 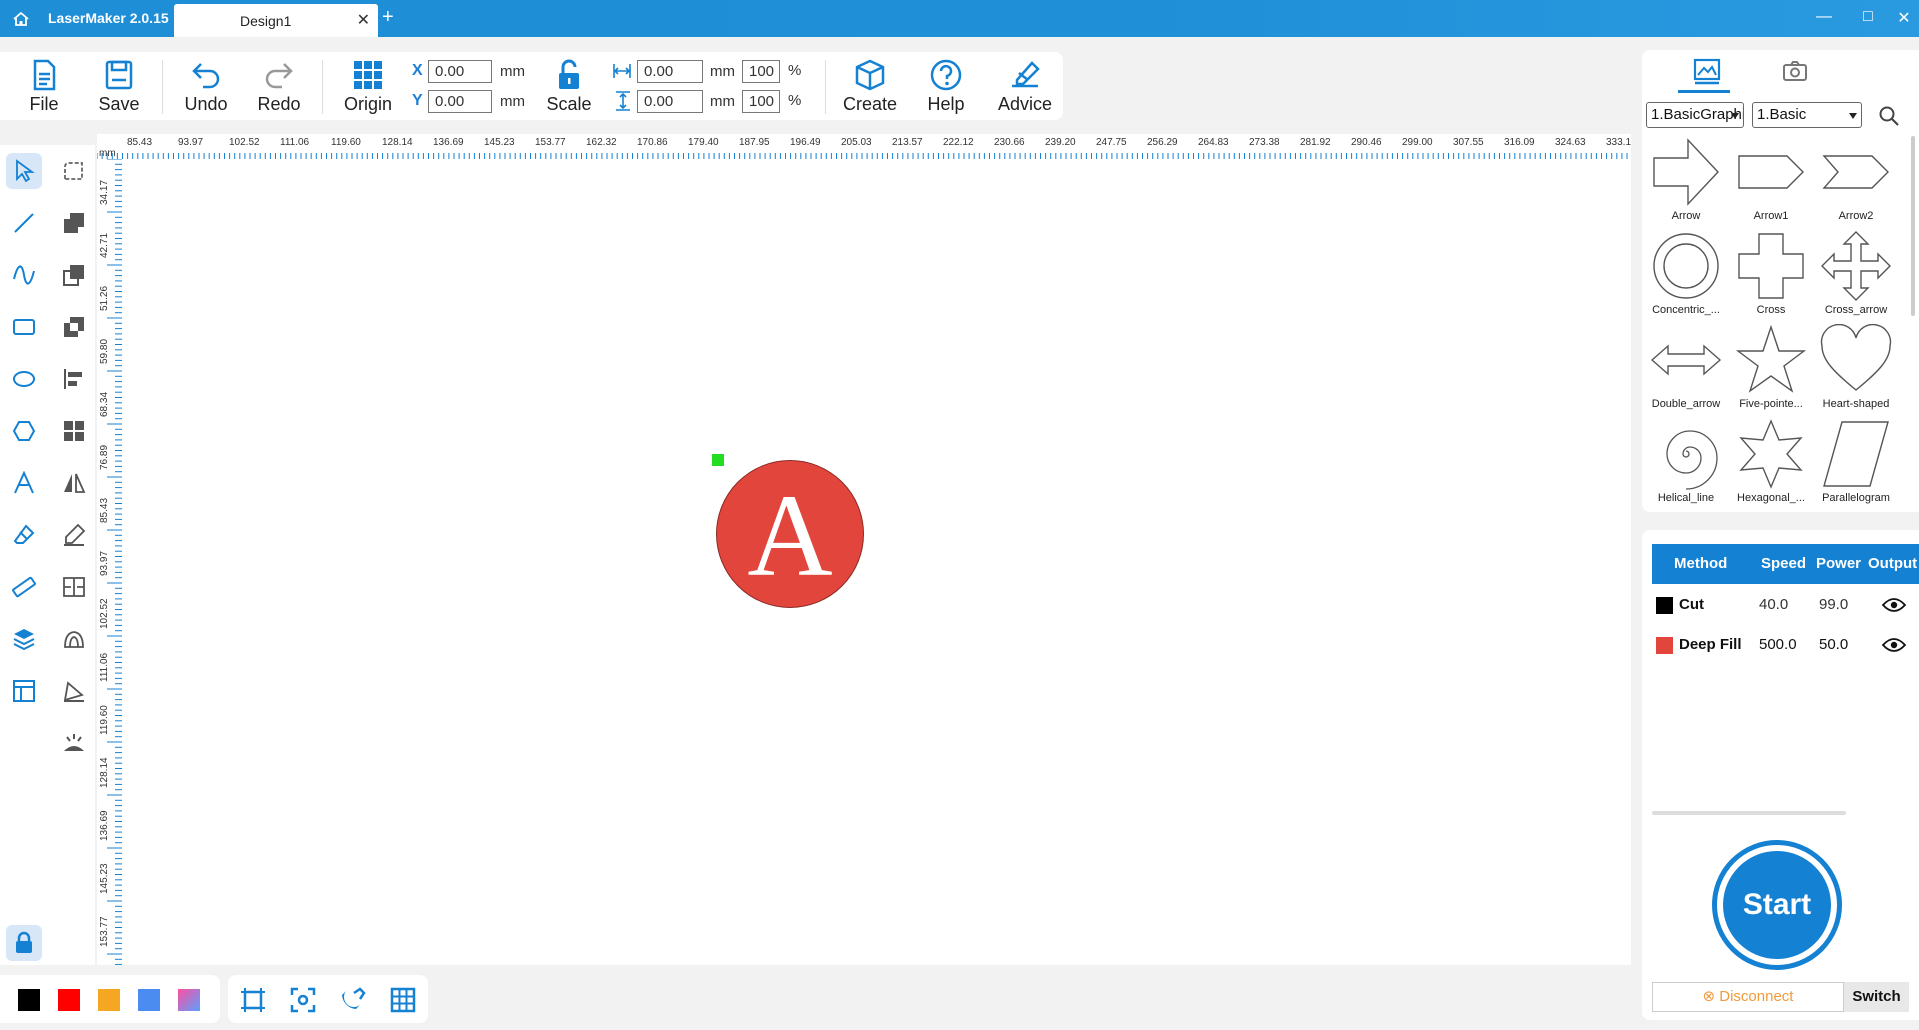 What do you see at coordinates (69, 1000) in the screenshot?
I see `swatch-red` at bounding box center [69, 1000].